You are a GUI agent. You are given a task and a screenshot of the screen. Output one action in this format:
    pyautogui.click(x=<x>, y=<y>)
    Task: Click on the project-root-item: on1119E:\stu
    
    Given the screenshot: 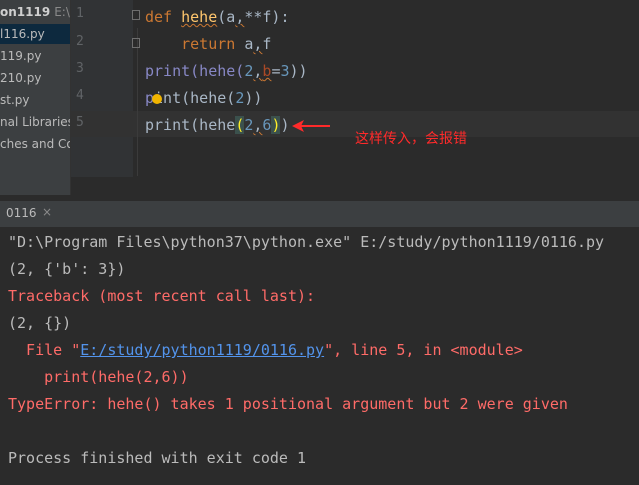 What is the action you would take?
    pyautogui.click(x=35, y=12)
    